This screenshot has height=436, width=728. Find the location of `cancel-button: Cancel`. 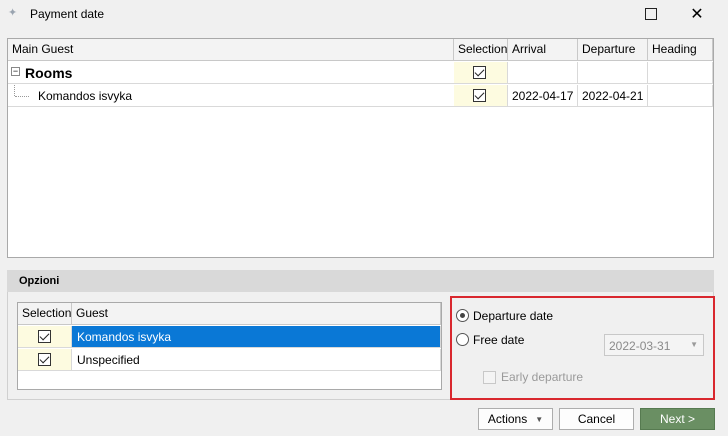

cancel-button: Cancel is located at coordinates (596, 419).